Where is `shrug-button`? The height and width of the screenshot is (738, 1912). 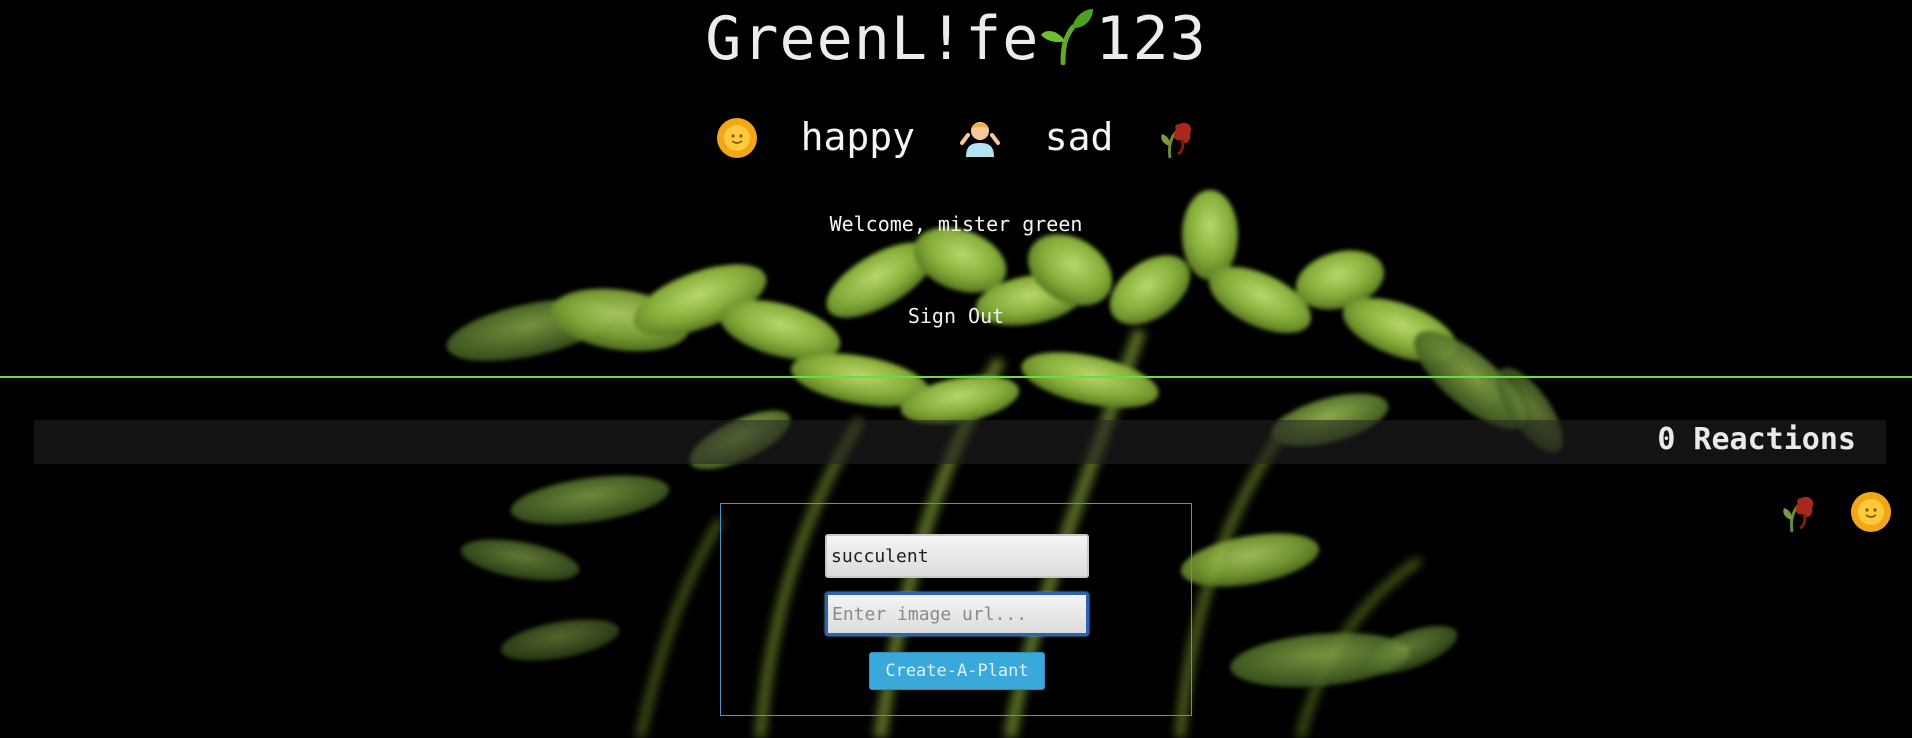 shrug-button is located at coordinates (980, 137).